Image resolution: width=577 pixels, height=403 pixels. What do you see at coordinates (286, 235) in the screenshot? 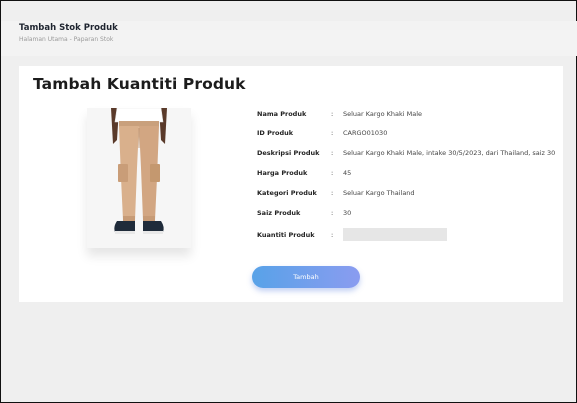
I see `quantity-label: Kuantiti Produk` at bounding box center [286, 235].